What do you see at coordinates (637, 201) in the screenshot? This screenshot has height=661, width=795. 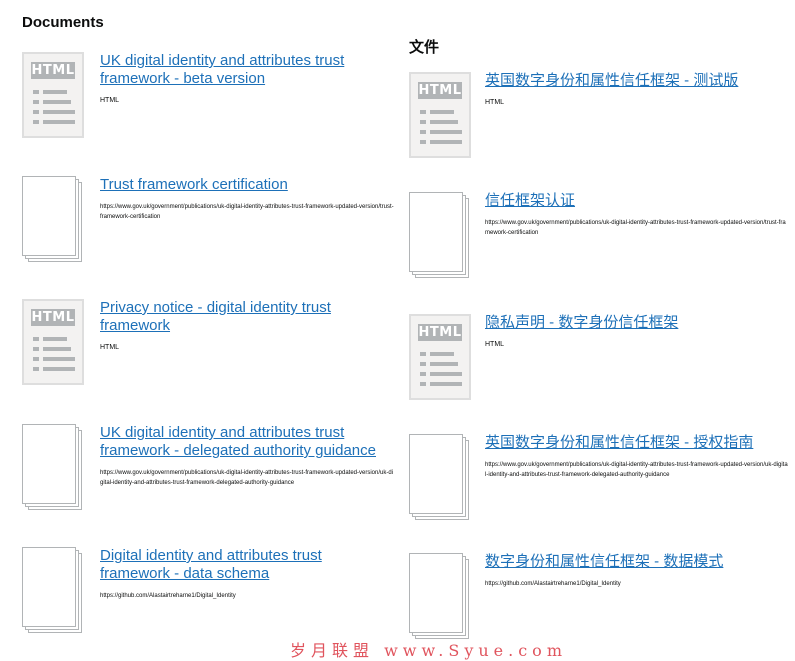 I see `document-title-link: 信任框架认证` at bounding box center [637, 201].